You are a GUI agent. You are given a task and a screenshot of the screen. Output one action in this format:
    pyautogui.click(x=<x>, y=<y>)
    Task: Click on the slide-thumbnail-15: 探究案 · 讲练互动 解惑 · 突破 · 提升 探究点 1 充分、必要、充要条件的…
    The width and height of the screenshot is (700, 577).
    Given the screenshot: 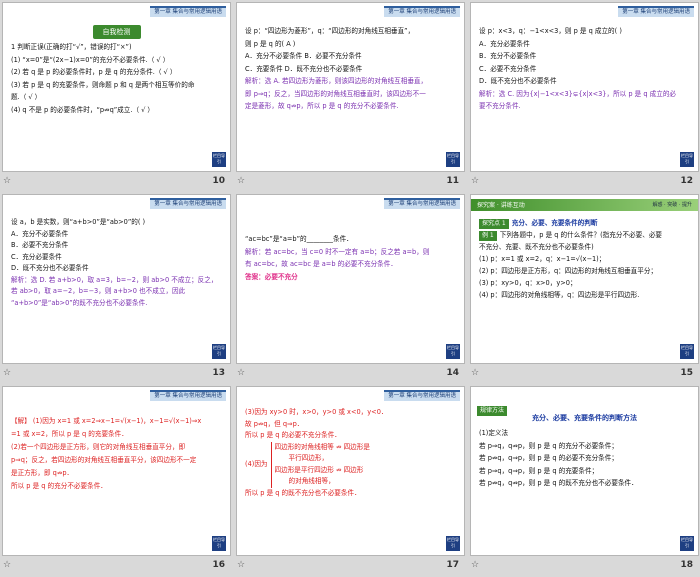 What is the action you would take?
    pyautogui.click(x=584, y=288)
    